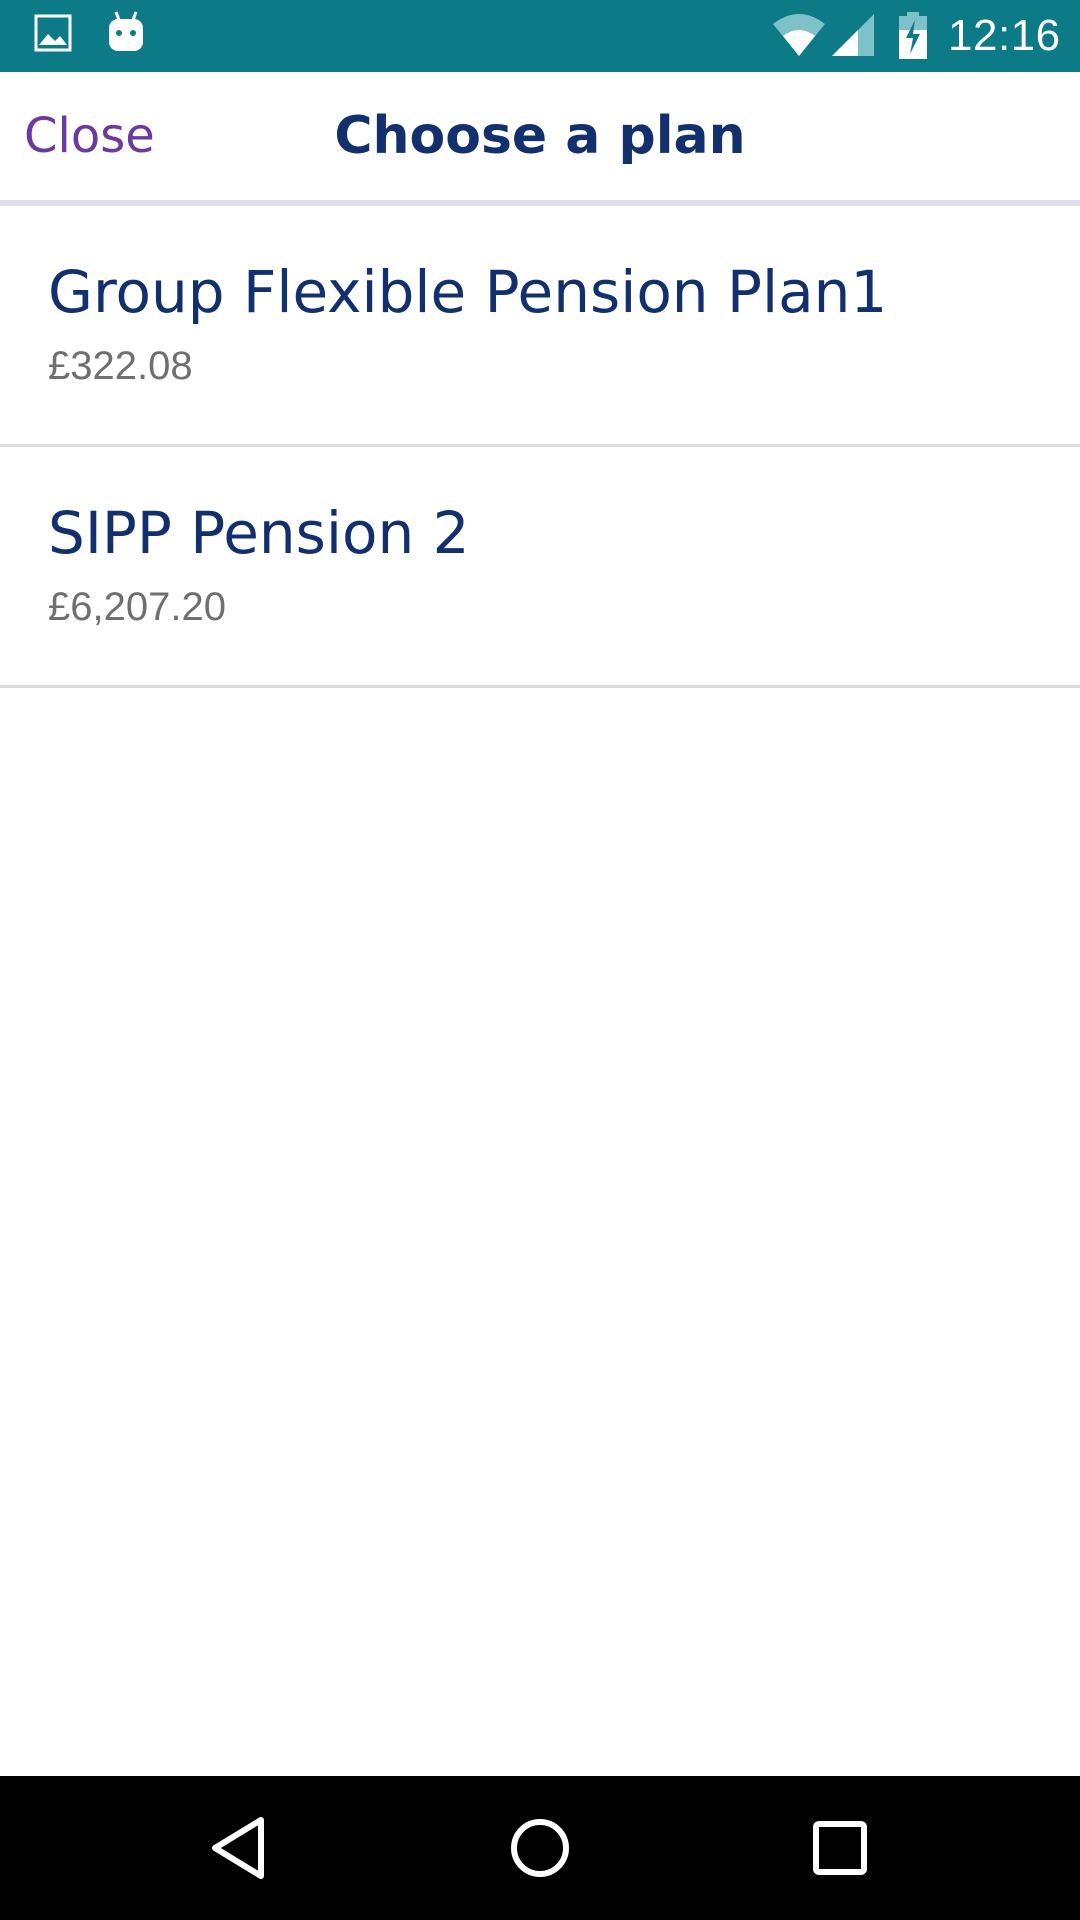 Image resolution: width=1080 pixels, height=1920 pixels. I want to click on page-title: Choose a plan, so click(540, 136).